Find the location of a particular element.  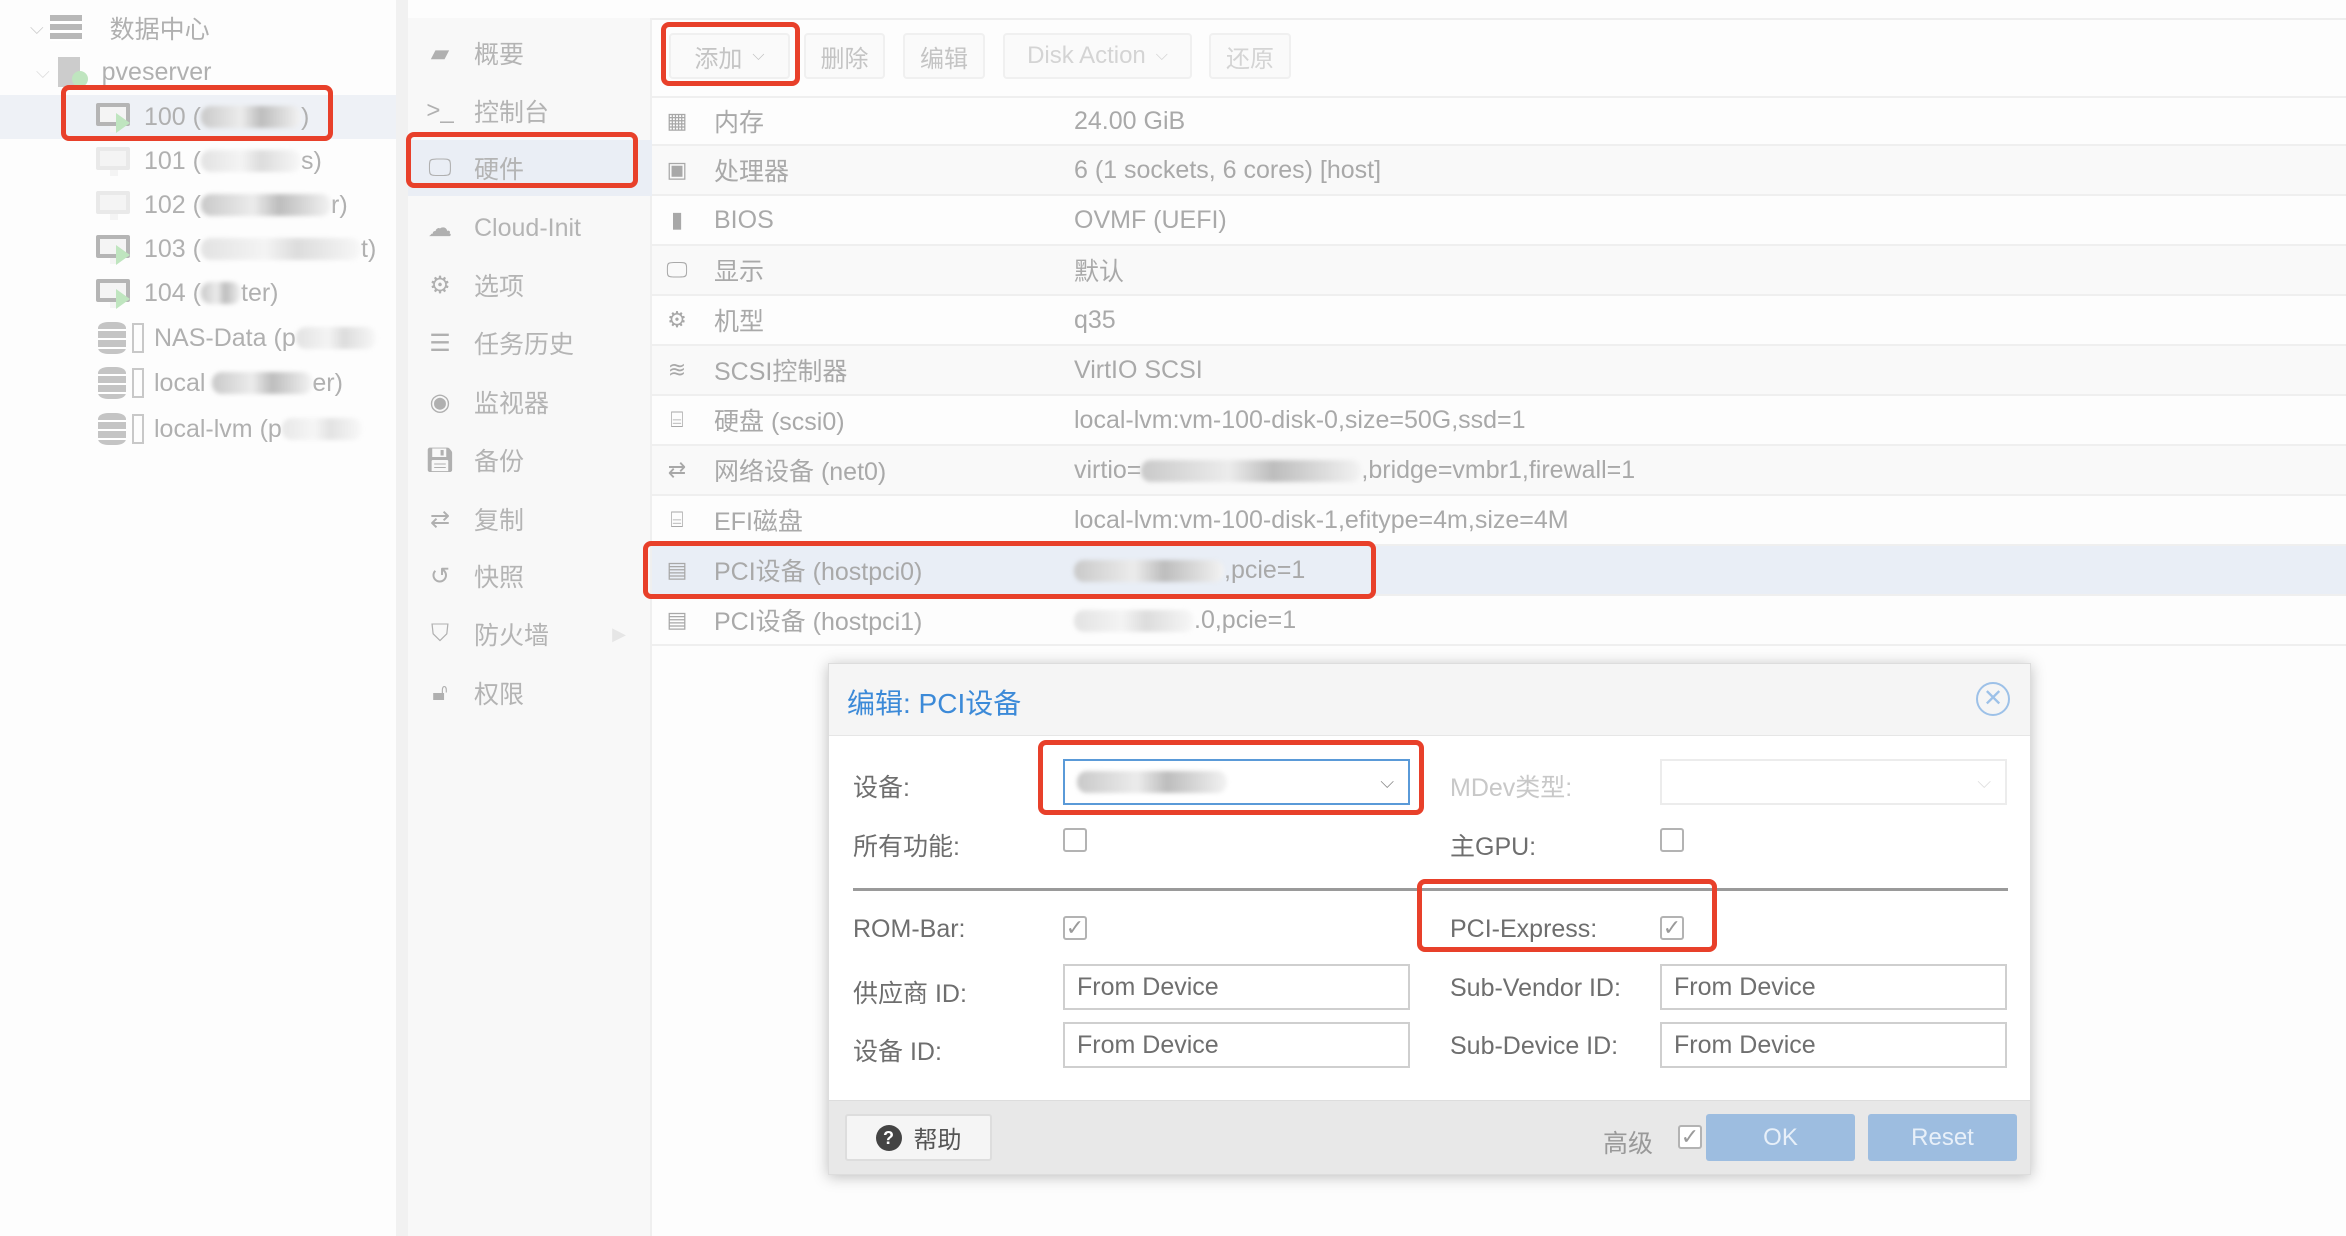

nav-item-firewall: ⛉ 防火墙 ▶ is located at coordinates (530, 634).